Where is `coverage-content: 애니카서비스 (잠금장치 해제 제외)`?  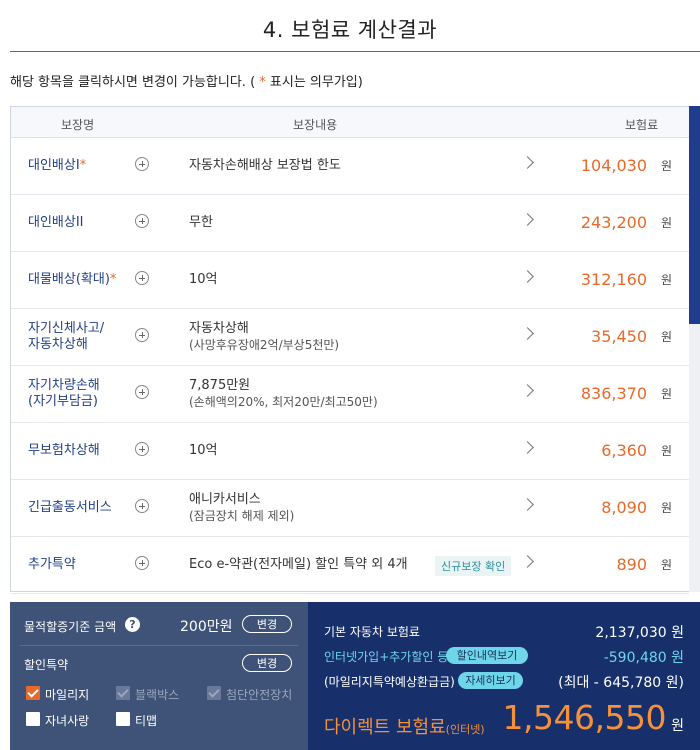 coverage-content: 애니카서비스 (잠금장치 해제 제외) is located at coordinates (241, 507).